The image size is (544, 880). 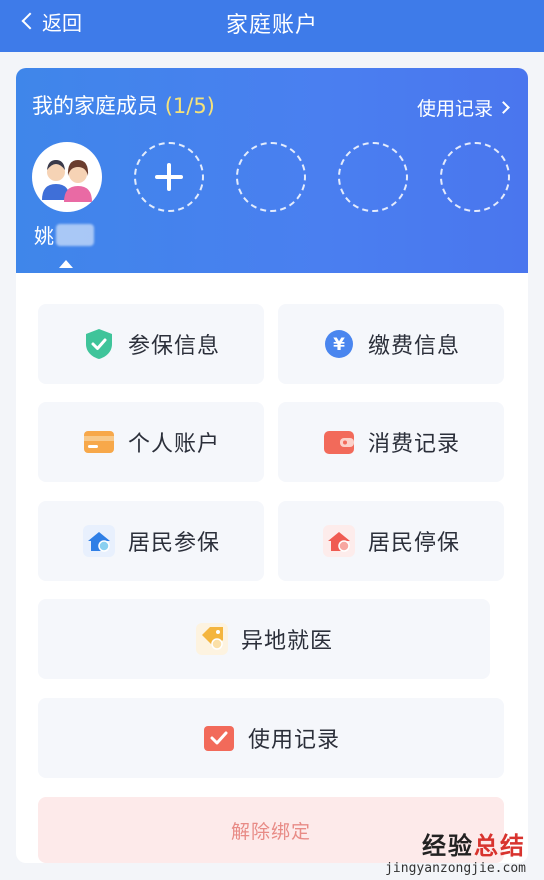 I want to click on plus-icon, so click(x=169, y=177).